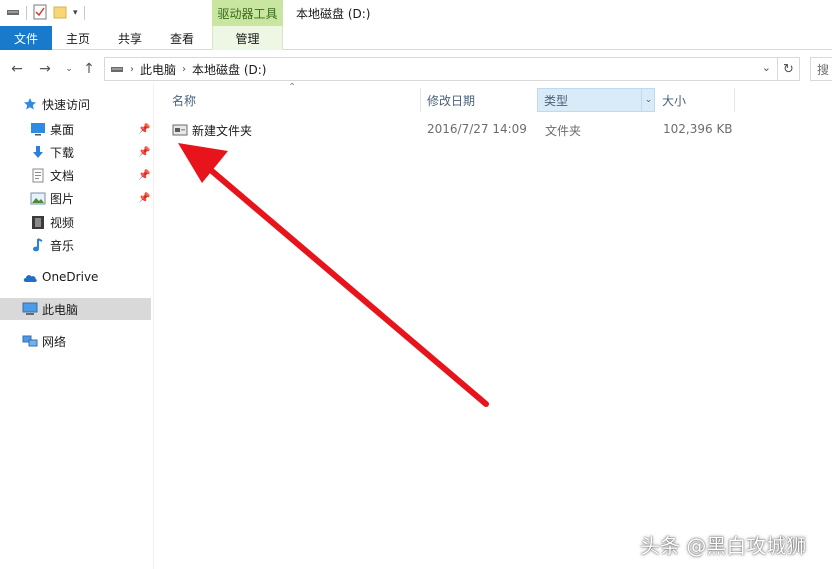  I want to click on column-header-type: 类型, so click(556, 100).